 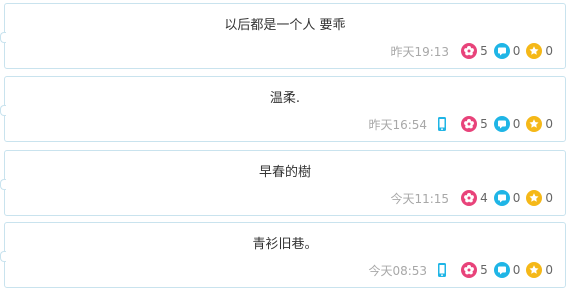 I want to click on post-text: 早春的樹, so click(x=284, y=172).